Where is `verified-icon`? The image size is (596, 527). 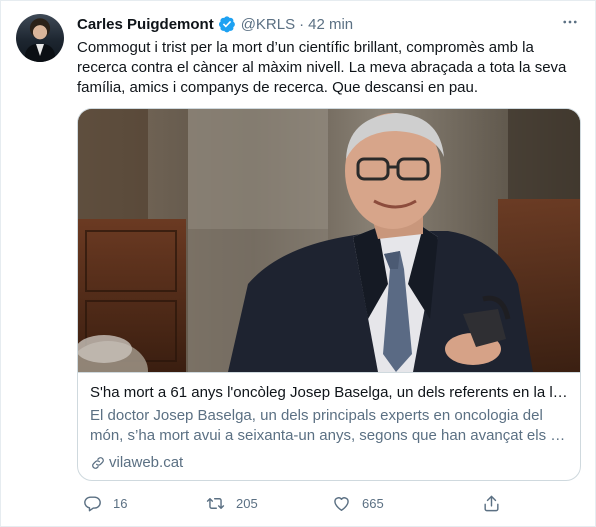 verified-icon is located at coordinates (226, 24).